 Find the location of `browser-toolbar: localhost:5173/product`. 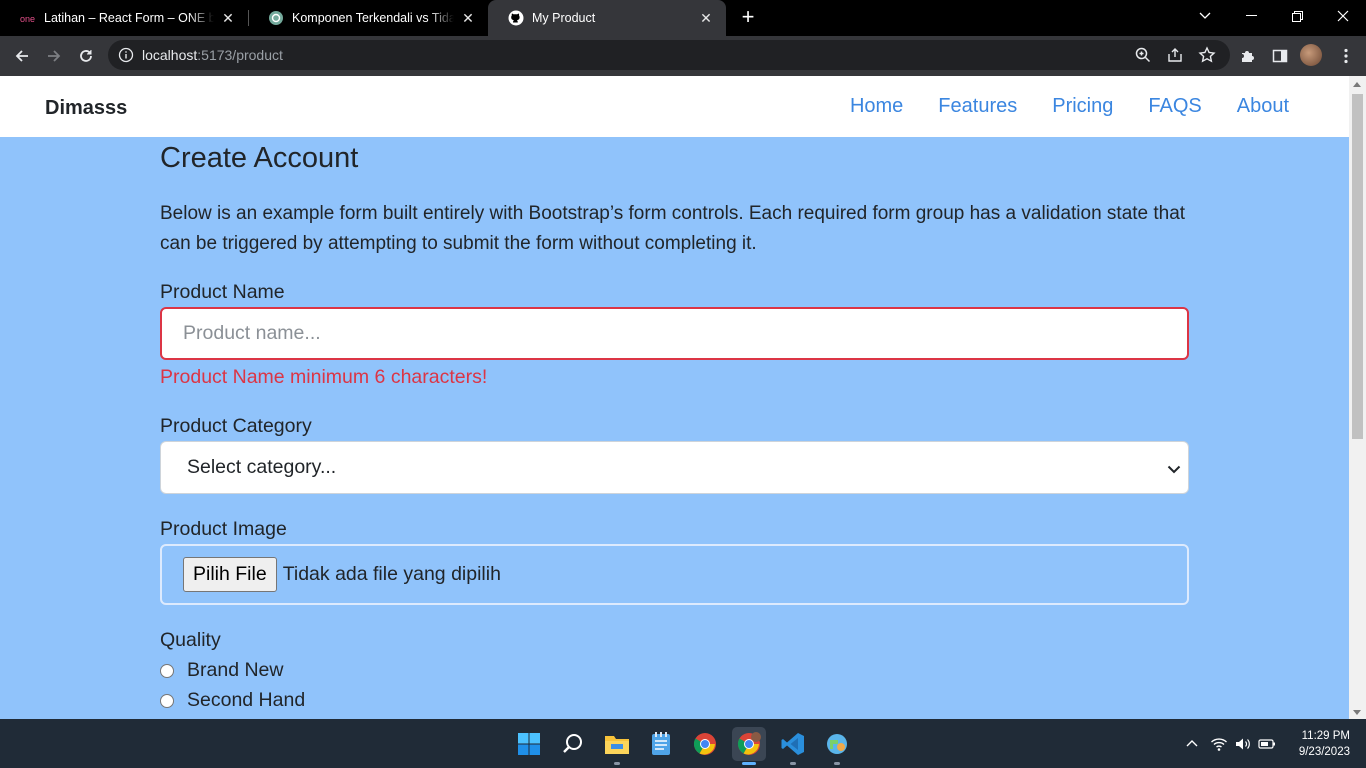

browser-toolbar: localhost:5173/product is located at coordinates (683, 56).